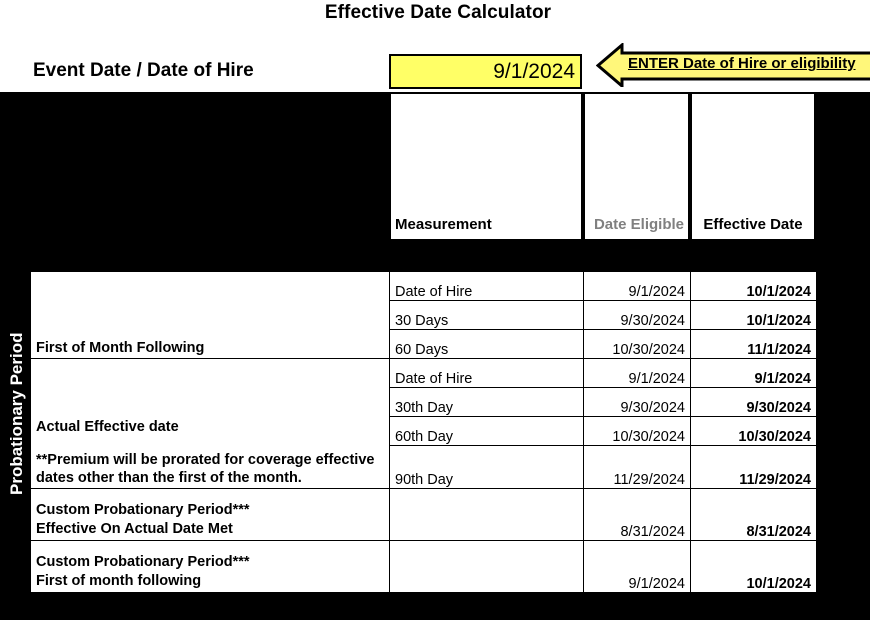 The height and width of the screenshot is (629, 870). What do you see at coordinates (486, 166) in the screenshot?
I see `header-measurement: Measurement` at bounding box center [486, 166].